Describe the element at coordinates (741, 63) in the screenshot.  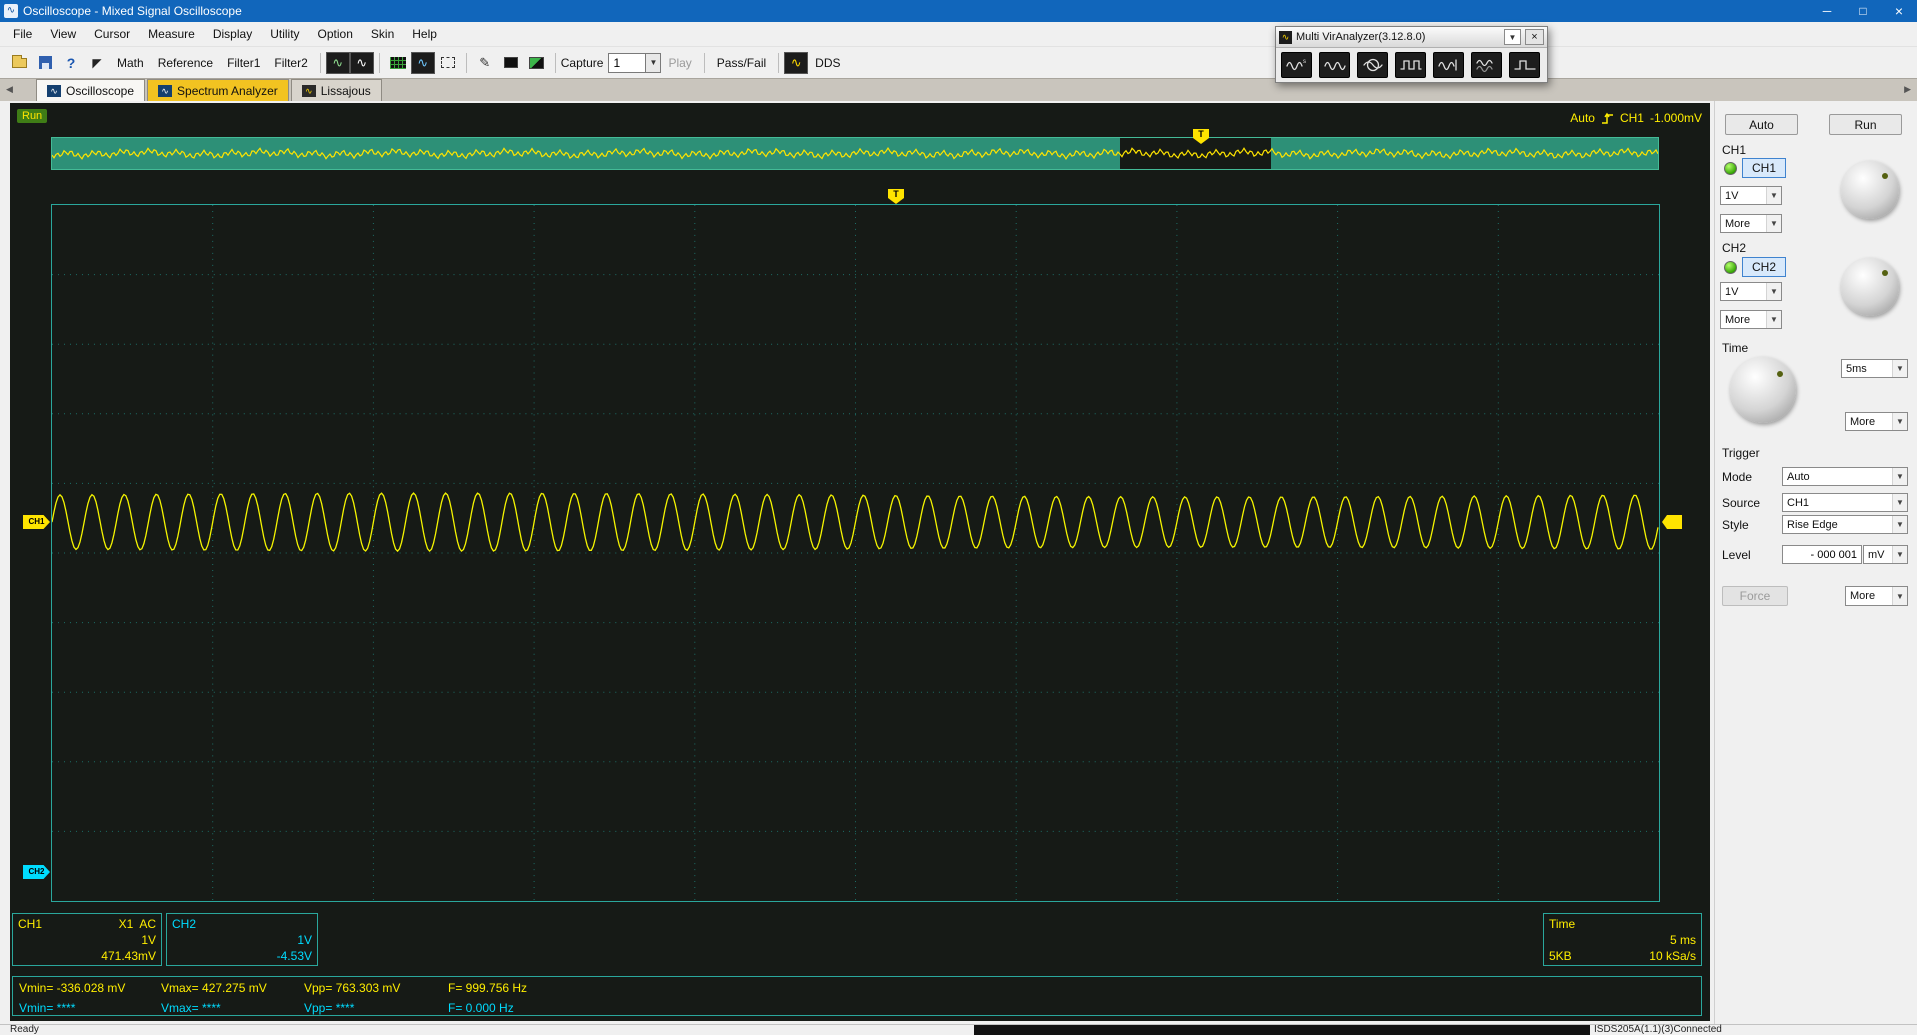
I see `passfail-button: Pass/Fail` at that location.